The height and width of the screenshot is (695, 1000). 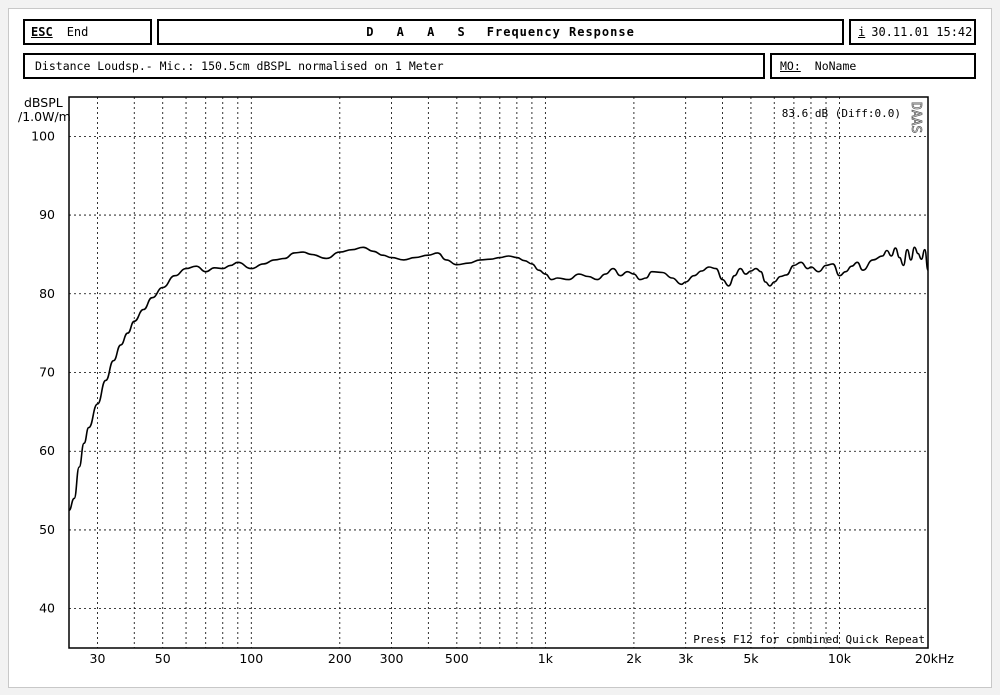 I want to click on y-tick-label: 100, so click(x=43, y=135).